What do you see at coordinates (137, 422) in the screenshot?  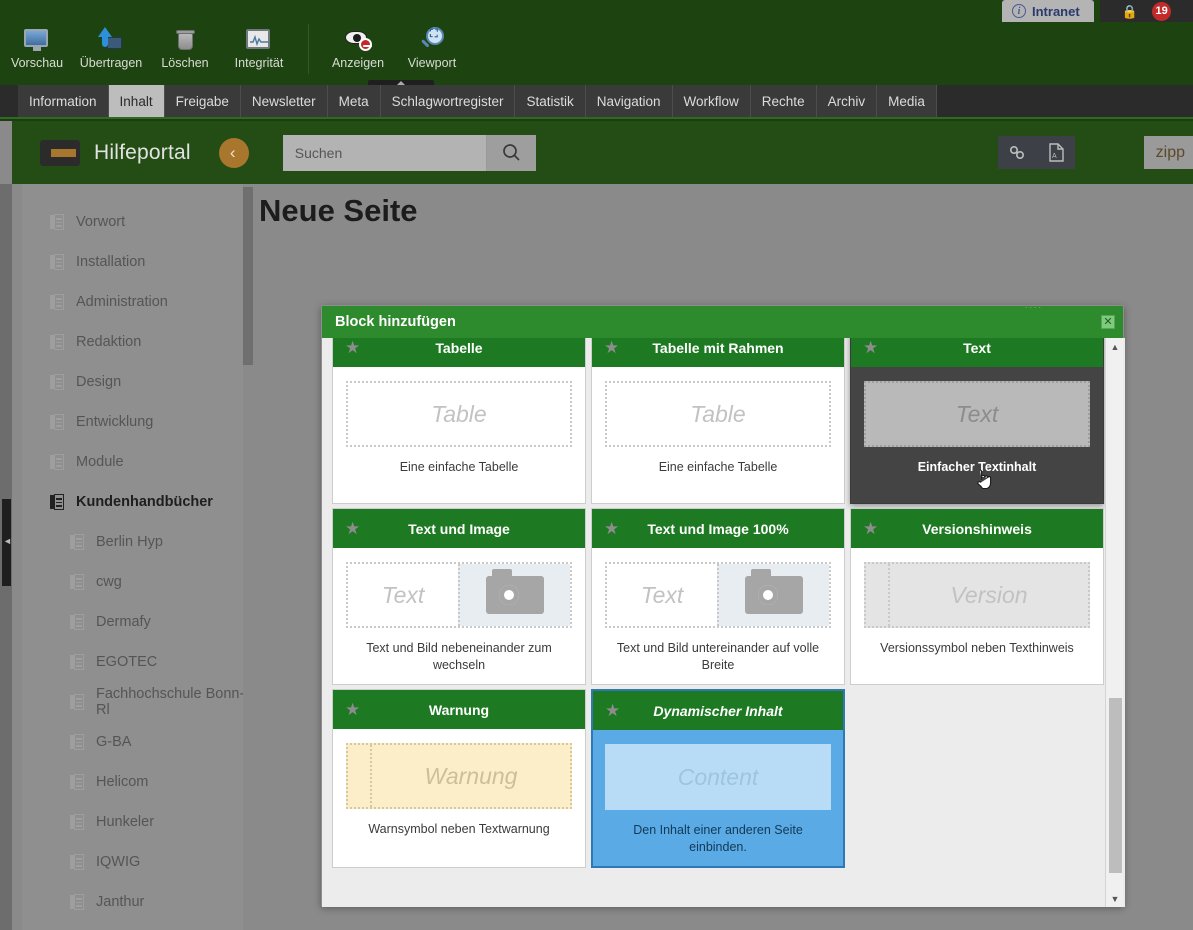 I see `sidebar-item-entwicklung: Entwicklung` at bounding box center [137, 422].